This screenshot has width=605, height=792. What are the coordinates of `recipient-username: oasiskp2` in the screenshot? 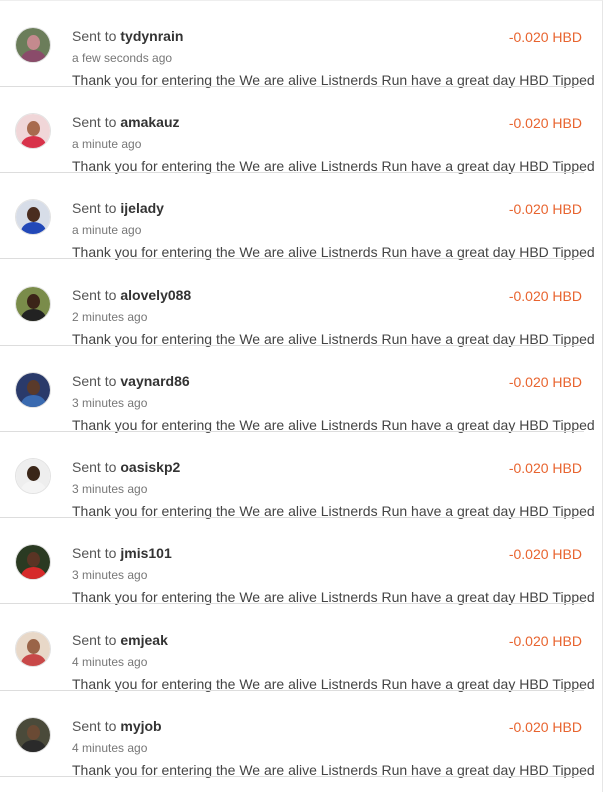 It's located at (150, 467).